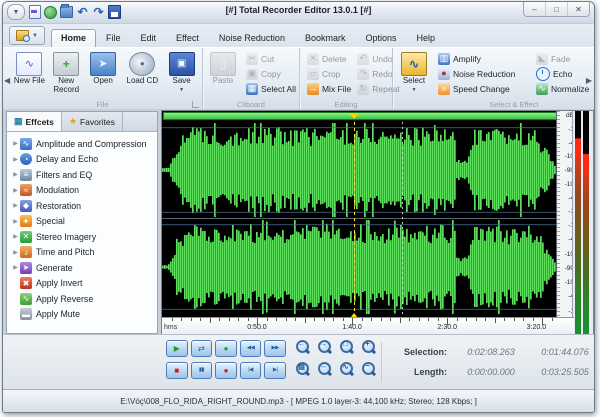 Image resolution: width=600 pixels, height=417 pixels. What do you see at coordinates (74, 38) in the screenshot?
I see `tab-home: Home` at bounding box center [74, 38].